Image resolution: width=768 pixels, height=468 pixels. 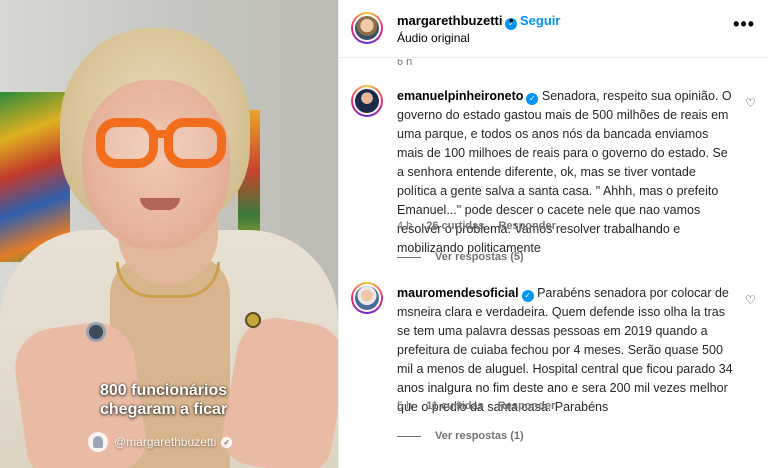 I want to click on comment-time: 4 h, so click(x=405, y=226).